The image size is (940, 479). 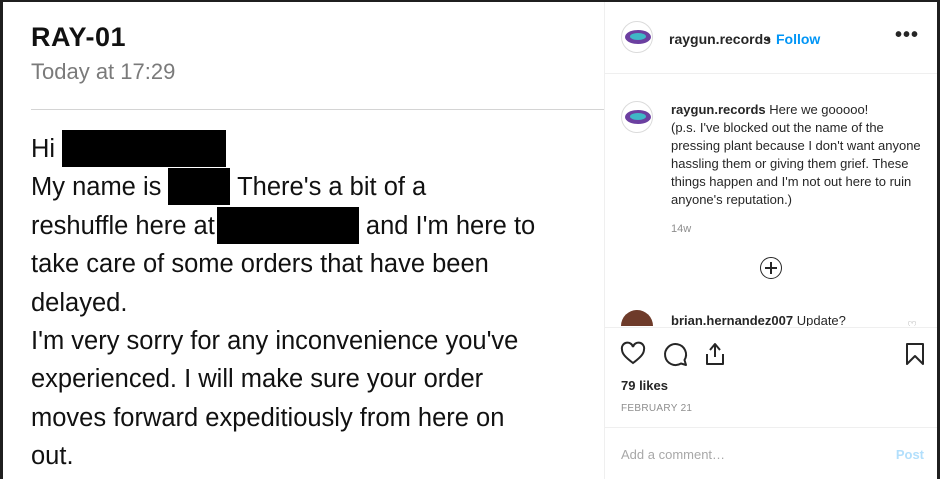 I want to click on message-text: and I'm here to, so click(x=450, y=225).